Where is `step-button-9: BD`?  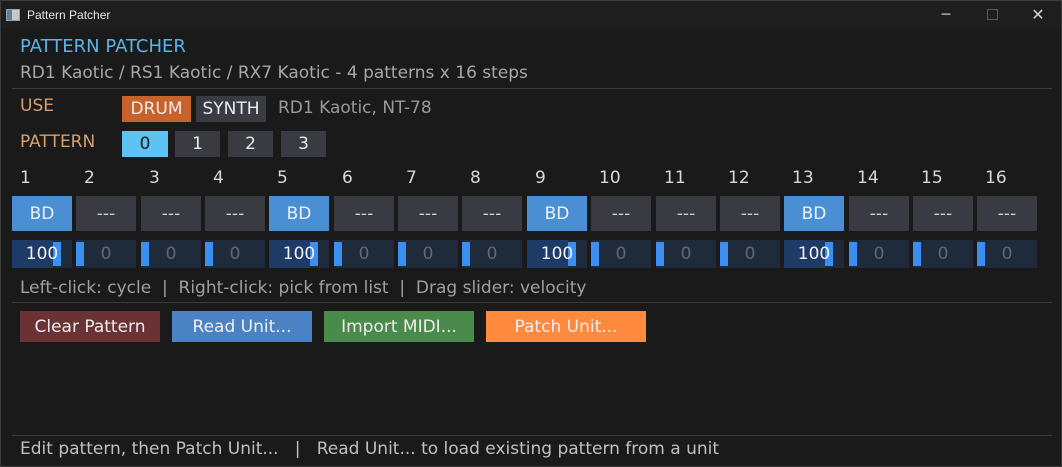
step-button-9: BD is located at coordinates (557, 213).